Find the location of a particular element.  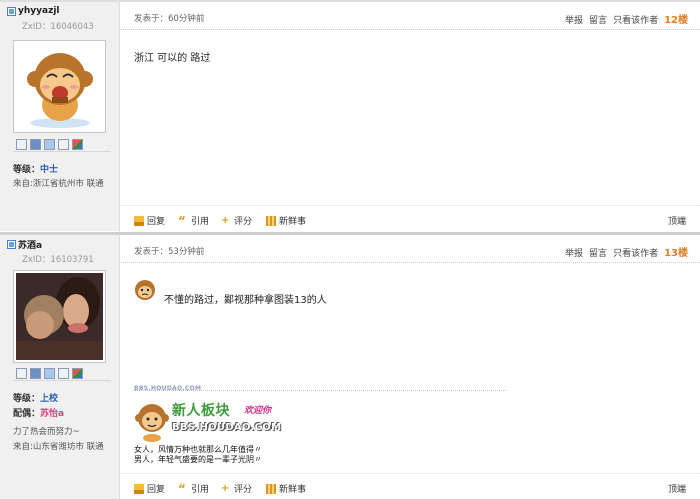

post-content: 浙江 可以的 路过 is located at coordinates (172, 58).